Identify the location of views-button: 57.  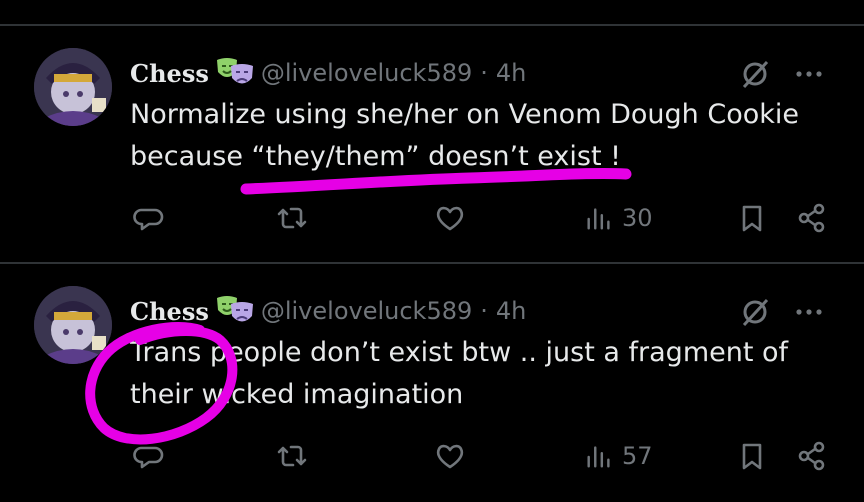
(618, 456).